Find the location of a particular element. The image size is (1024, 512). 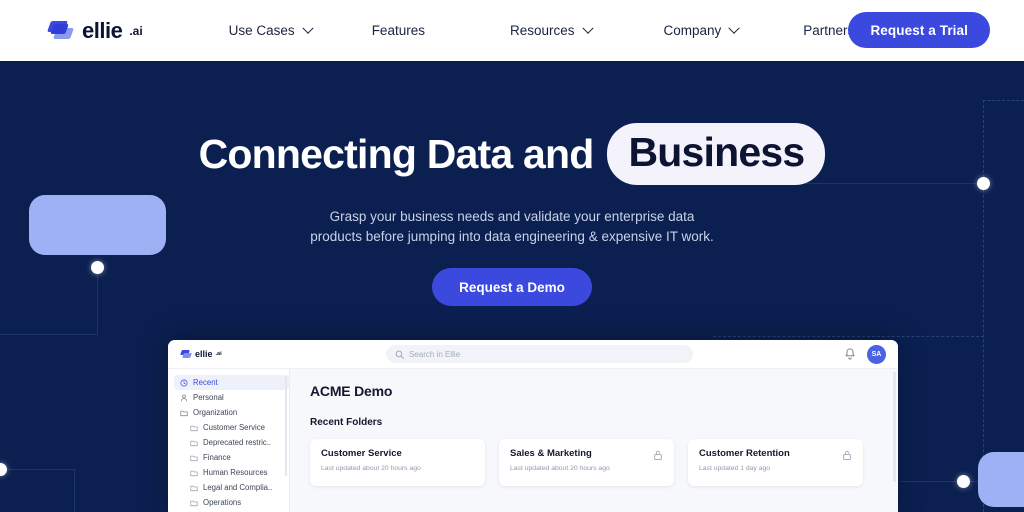

sidebar-label-deprecated: Deprecated restric.. is located at coordinates (237, 442).